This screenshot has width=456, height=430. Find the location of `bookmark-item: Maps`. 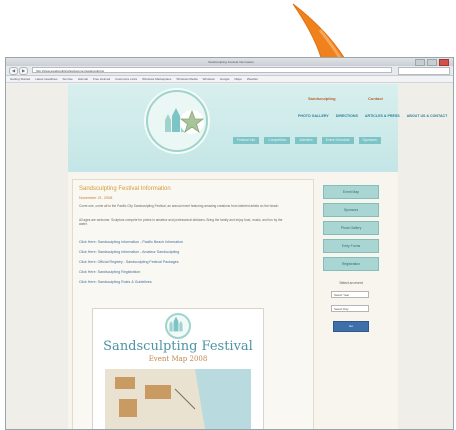

bookmark-item: Maps is located at coordinates (237, 79).